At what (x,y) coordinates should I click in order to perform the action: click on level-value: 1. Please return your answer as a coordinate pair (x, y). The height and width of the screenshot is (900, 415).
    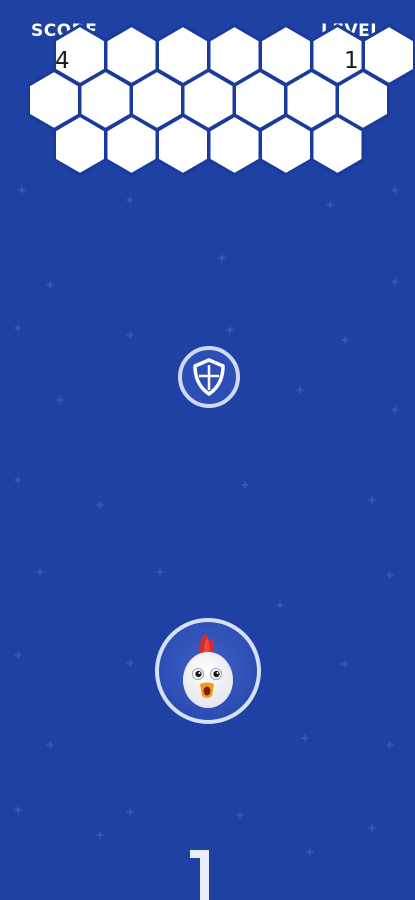
    Looking at the image, I should click on (351, 61).